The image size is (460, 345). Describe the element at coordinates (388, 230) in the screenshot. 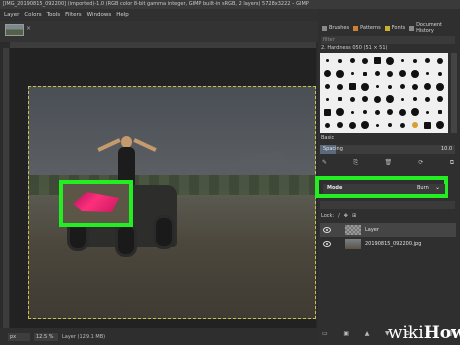

I see `layer-row: Layer` at that location.